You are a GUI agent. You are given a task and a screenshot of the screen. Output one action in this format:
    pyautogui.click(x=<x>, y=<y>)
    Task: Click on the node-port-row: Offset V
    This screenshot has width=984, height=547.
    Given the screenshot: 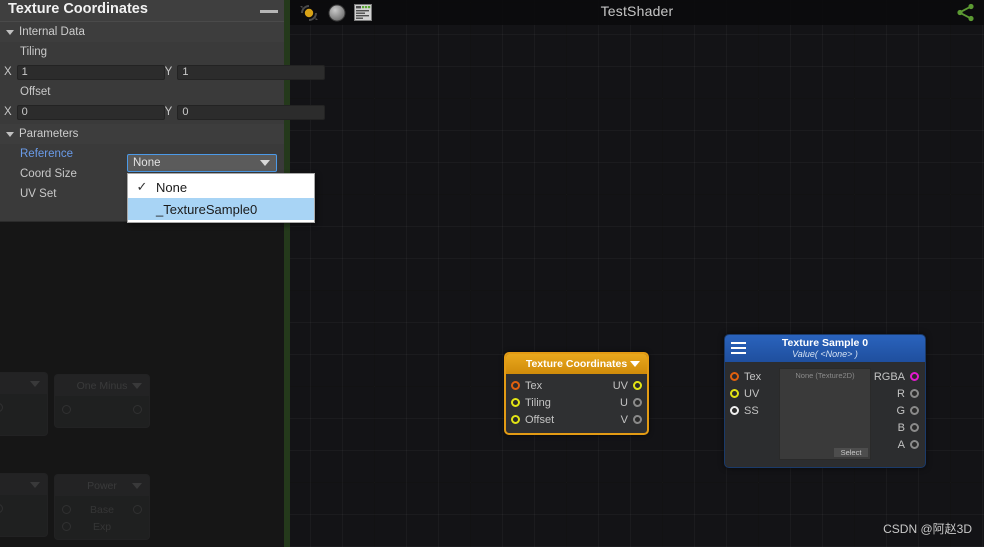 What is the action you would take?
    pyautogui.click(x=576, y=419)
    